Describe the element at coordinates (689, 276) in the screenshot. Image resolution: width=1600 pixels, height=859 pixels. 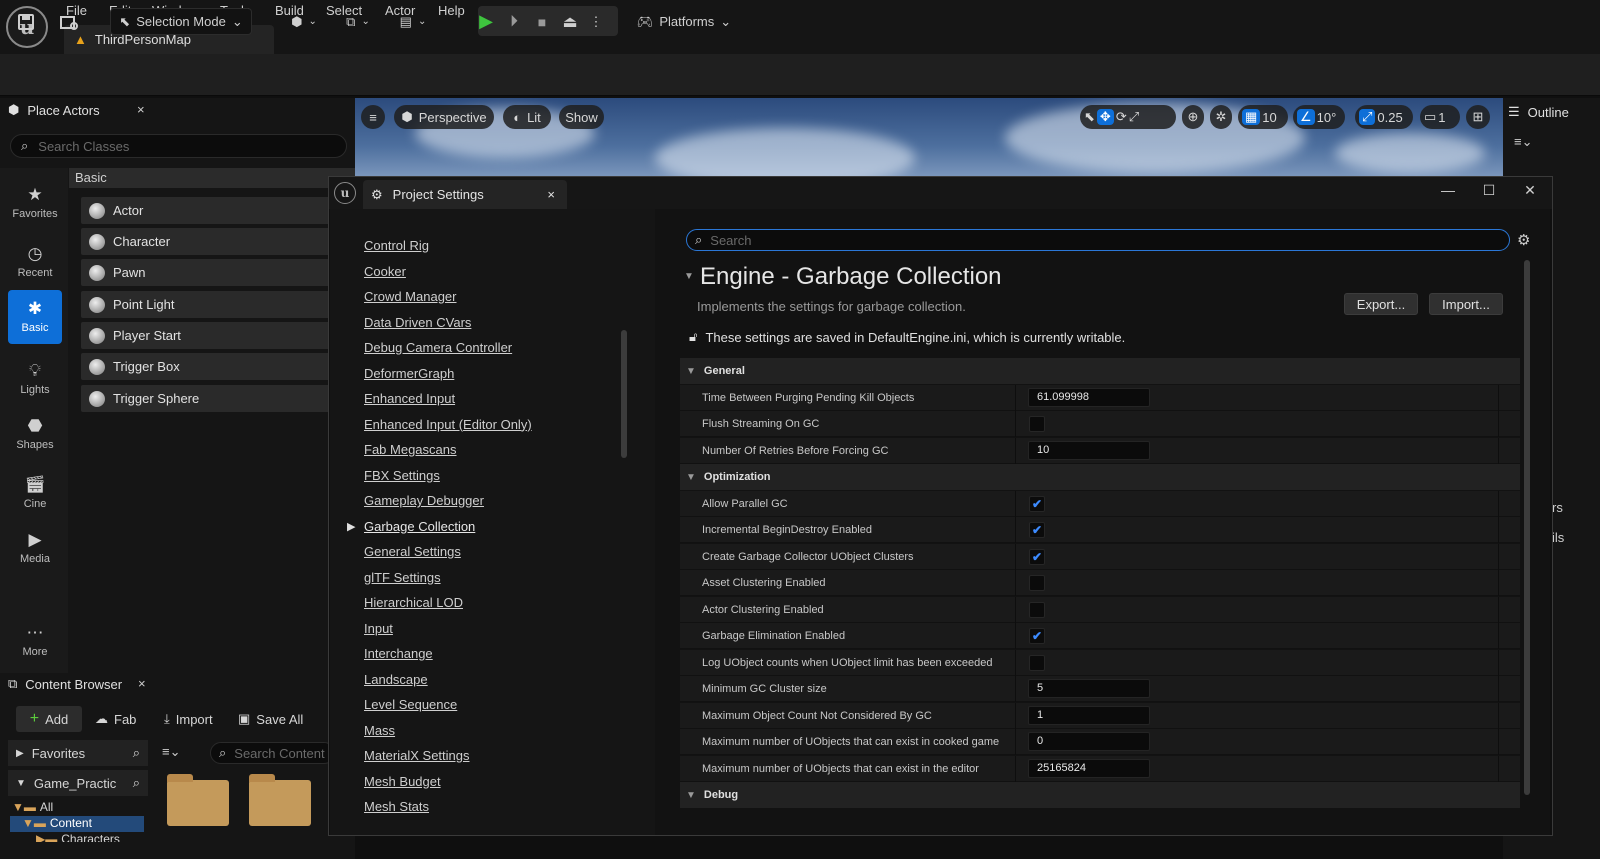
I see `collapse-icon: ▼` at that location.